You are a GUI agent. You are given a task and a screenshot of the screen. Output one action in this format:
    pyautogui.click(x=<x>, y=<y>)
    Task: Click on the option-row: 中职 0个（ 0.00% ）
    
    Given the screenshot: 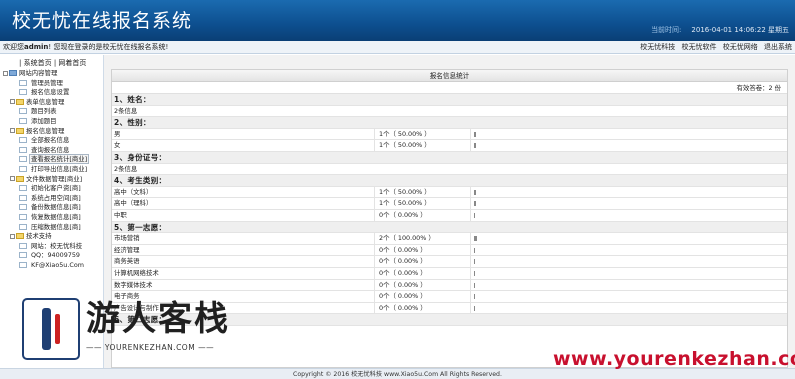 What is the action you would take?
    pyautogui.click(x=450, y=215)
    